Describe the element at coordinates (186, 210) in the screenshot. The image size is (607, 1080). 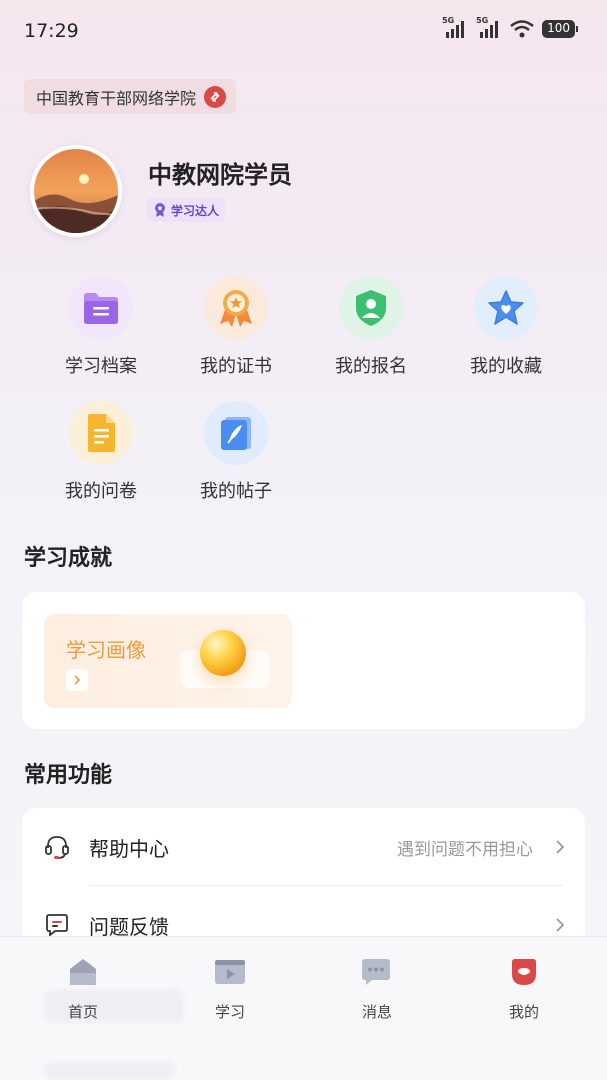
I see `user-badge: 学习达人` at that location.